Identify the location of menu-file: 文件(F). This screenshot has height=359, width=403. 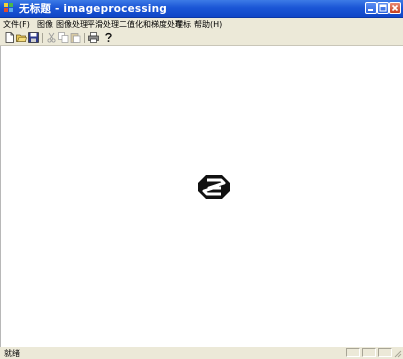
(16, 24).